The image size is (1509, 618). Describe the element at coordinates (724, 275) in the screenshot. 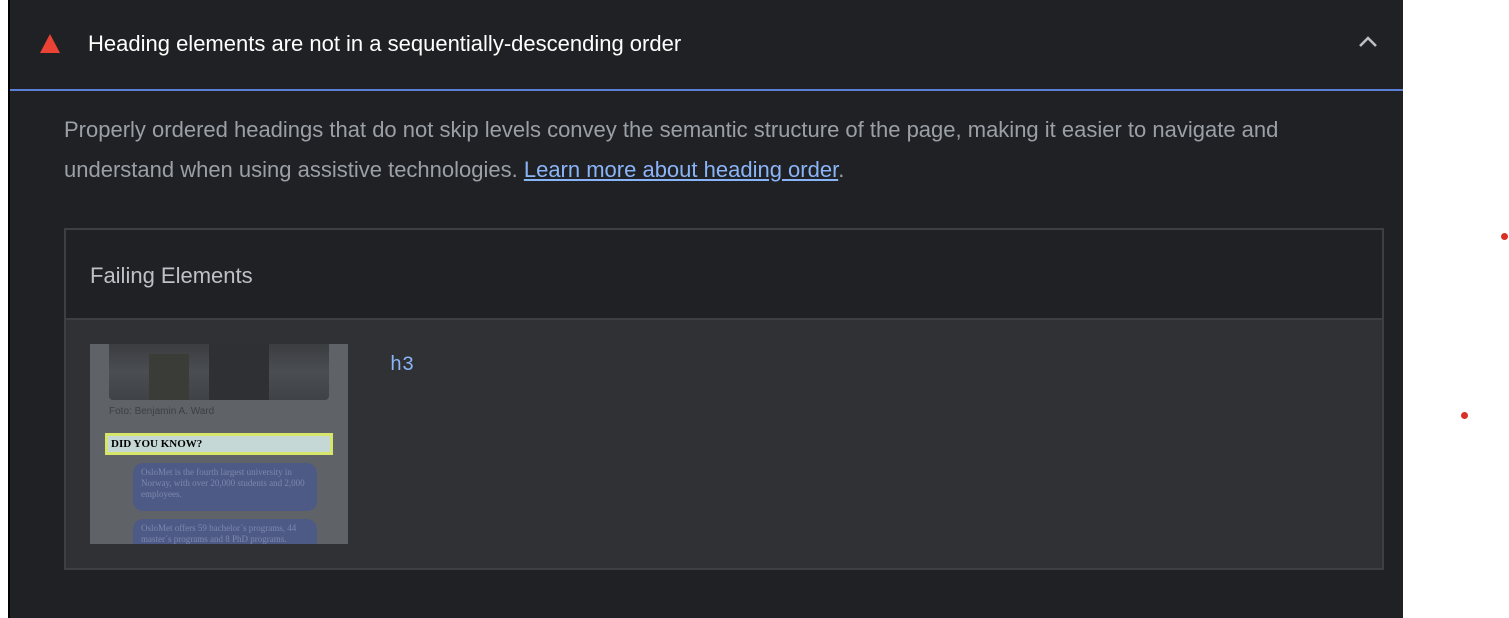

I see `table-header: Failing Elements` at that location.